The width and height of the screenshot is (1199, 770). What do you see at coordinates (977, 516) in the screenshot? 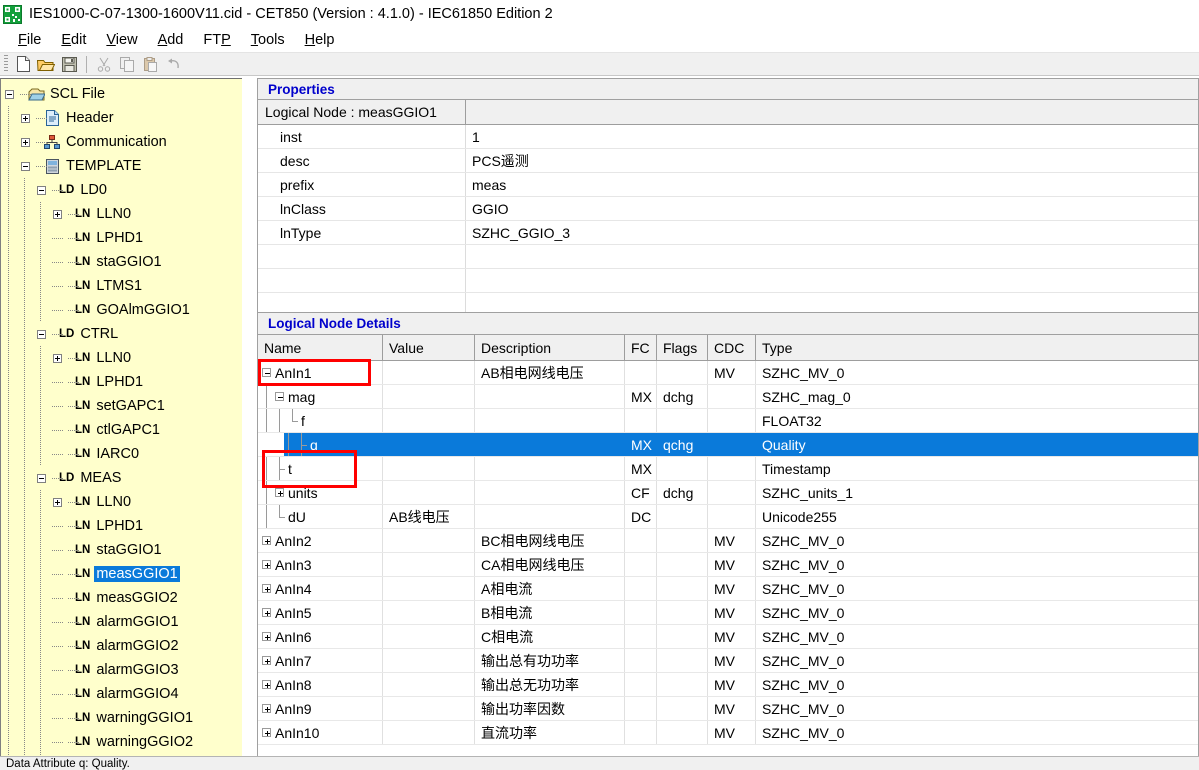
I see `details-type-cell: Unicode255` at bounding box center [977, 516].